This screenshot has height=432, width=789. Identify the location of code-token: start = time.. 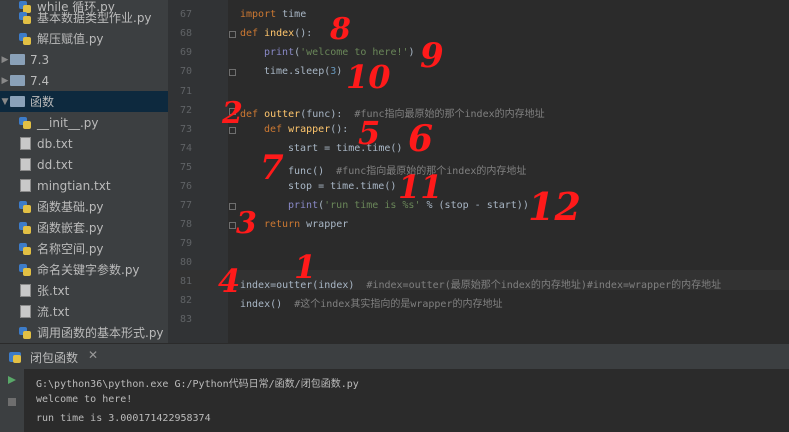
(327, 148).